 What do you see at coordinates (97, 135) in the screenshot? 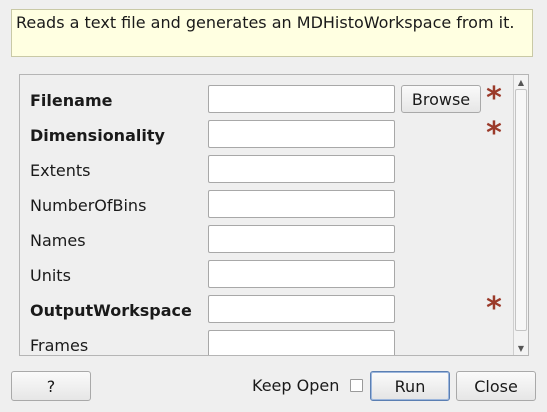
I see `property-label-dimensionality: Dimensionality` at bounding box center [97, 135].